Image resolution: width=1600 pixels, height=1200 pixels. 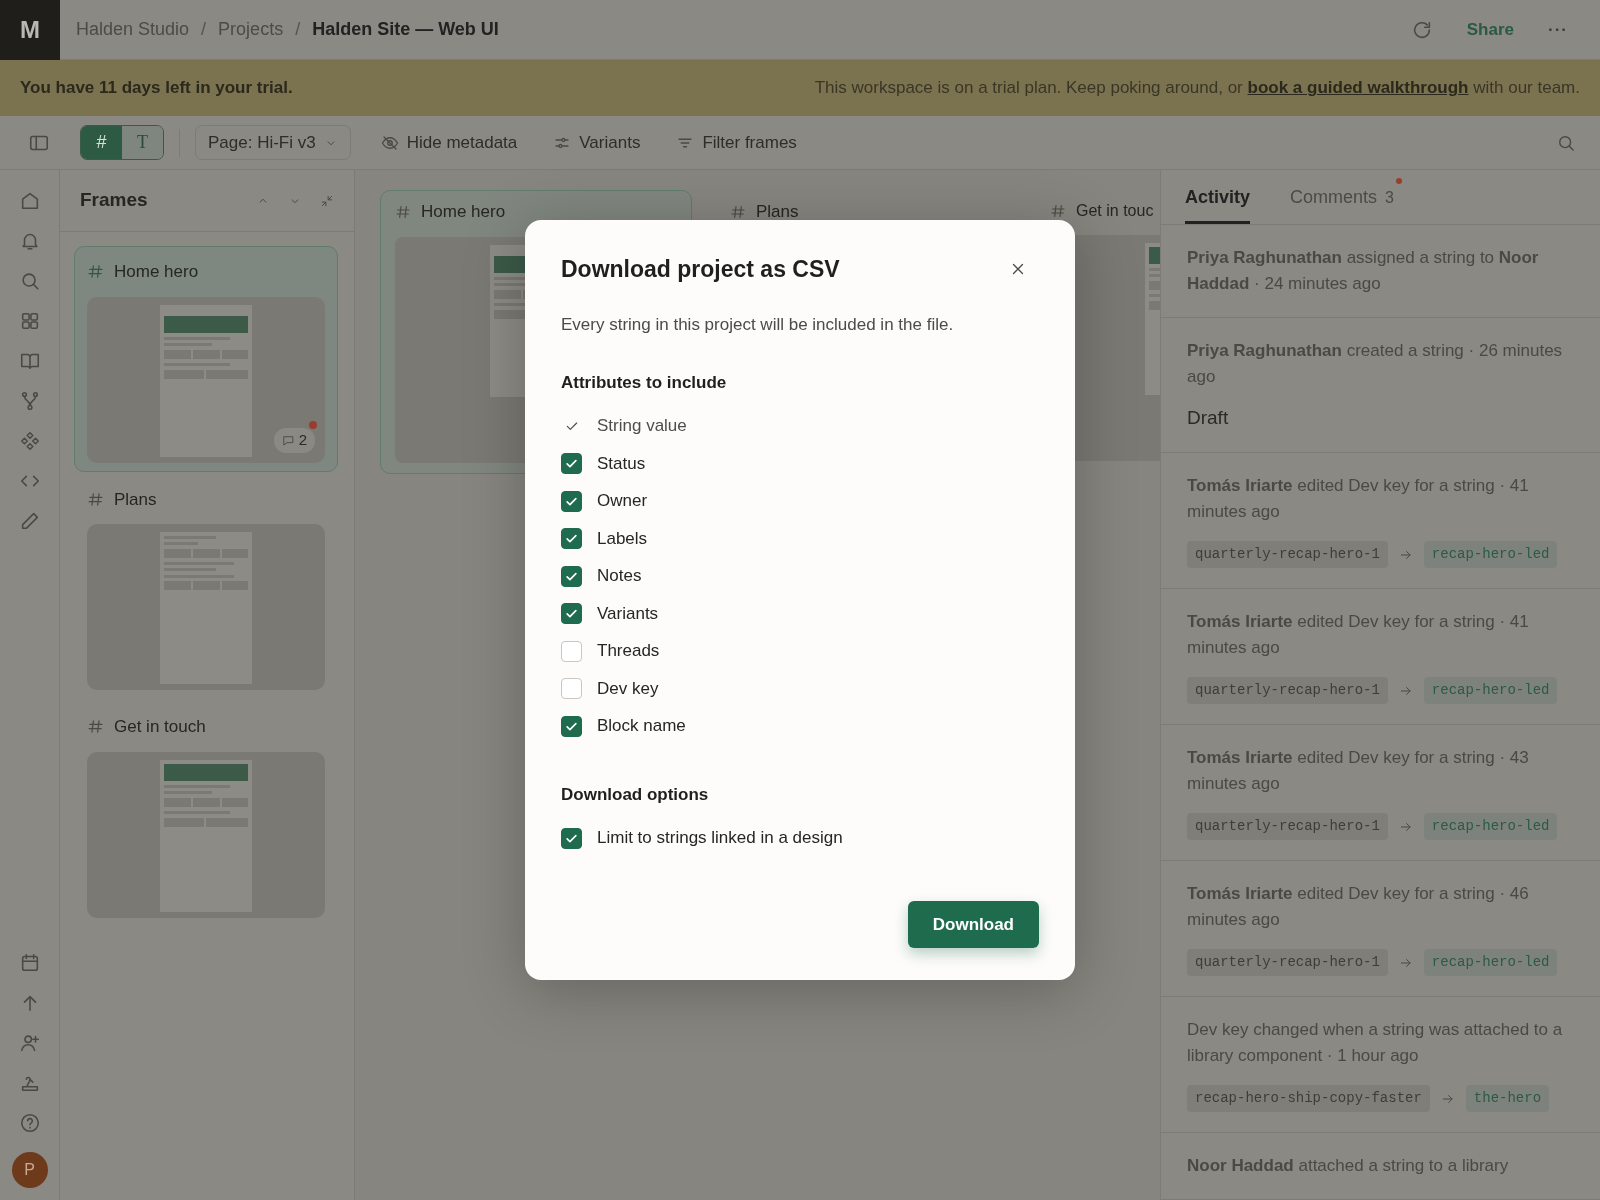 What do you see at coordinates (635, 795) in the screenshot?
I see `section-heading: Download options` at bounding box center [635, 795].